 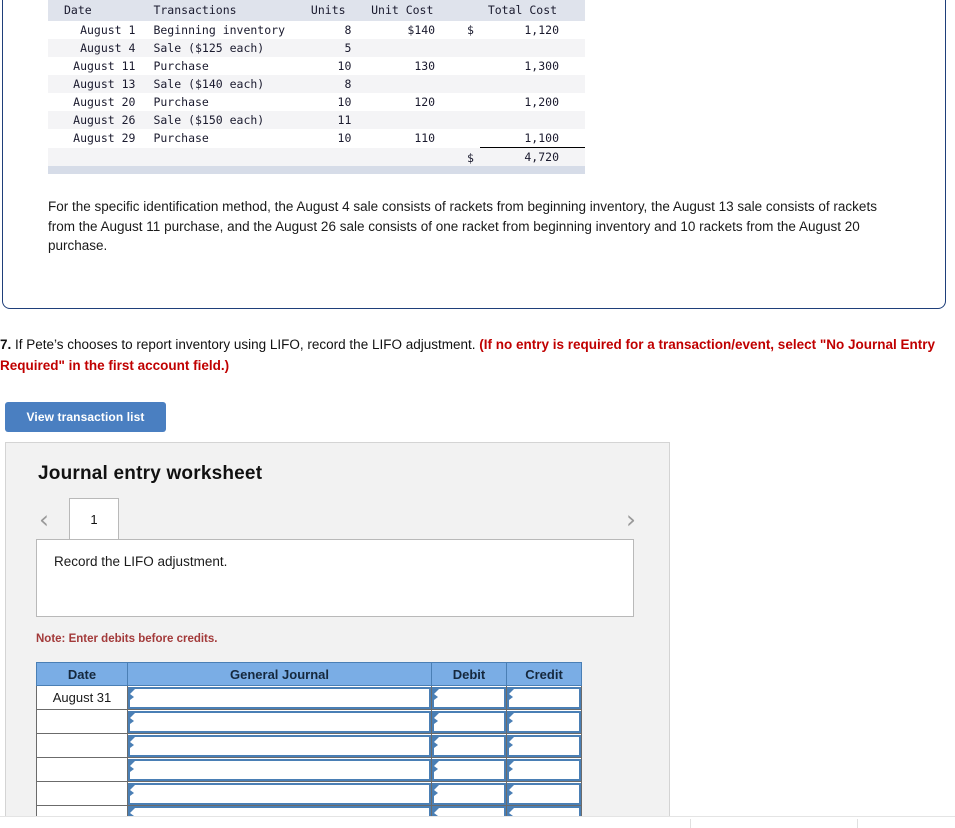 I want to click on column-header-transactions: Transactions, so click(x=221, y=10).